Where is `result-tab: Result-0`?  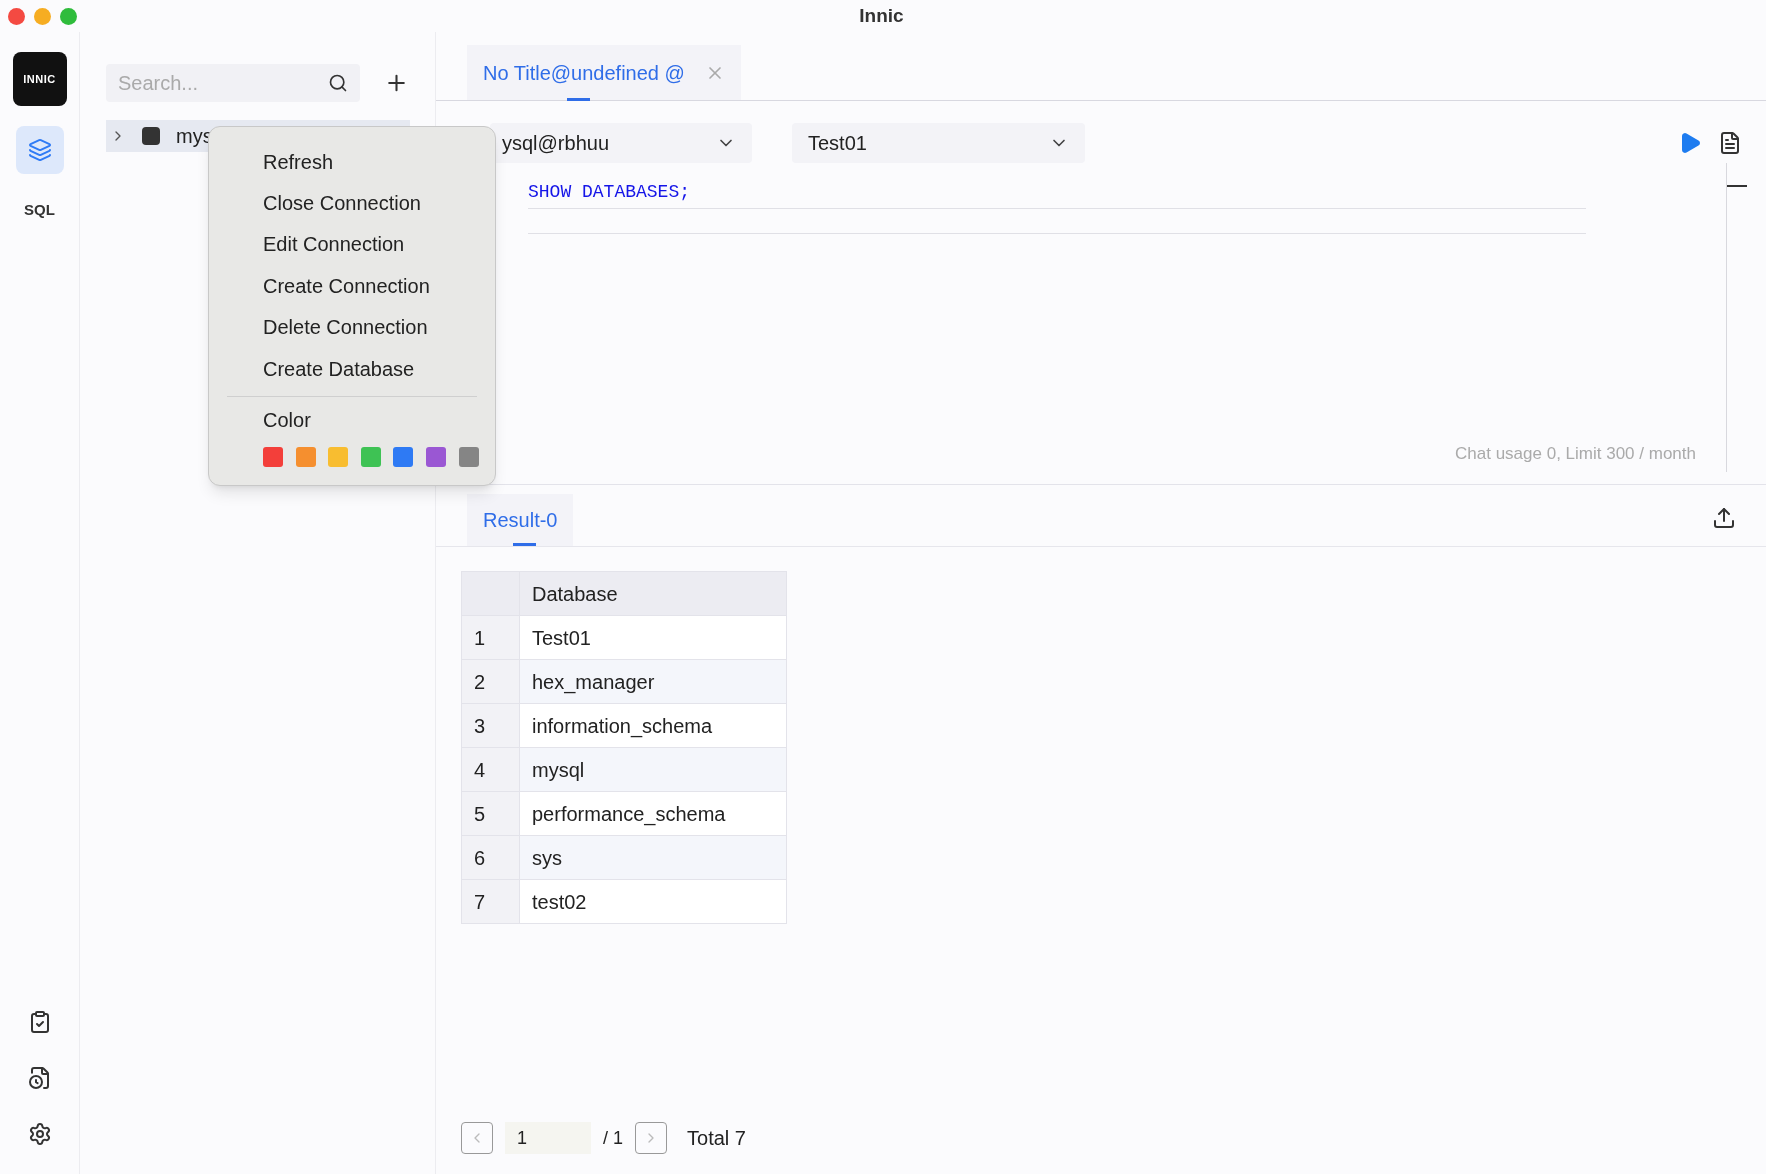 result-tab: Result-0 is located at coordinates (520, 520).